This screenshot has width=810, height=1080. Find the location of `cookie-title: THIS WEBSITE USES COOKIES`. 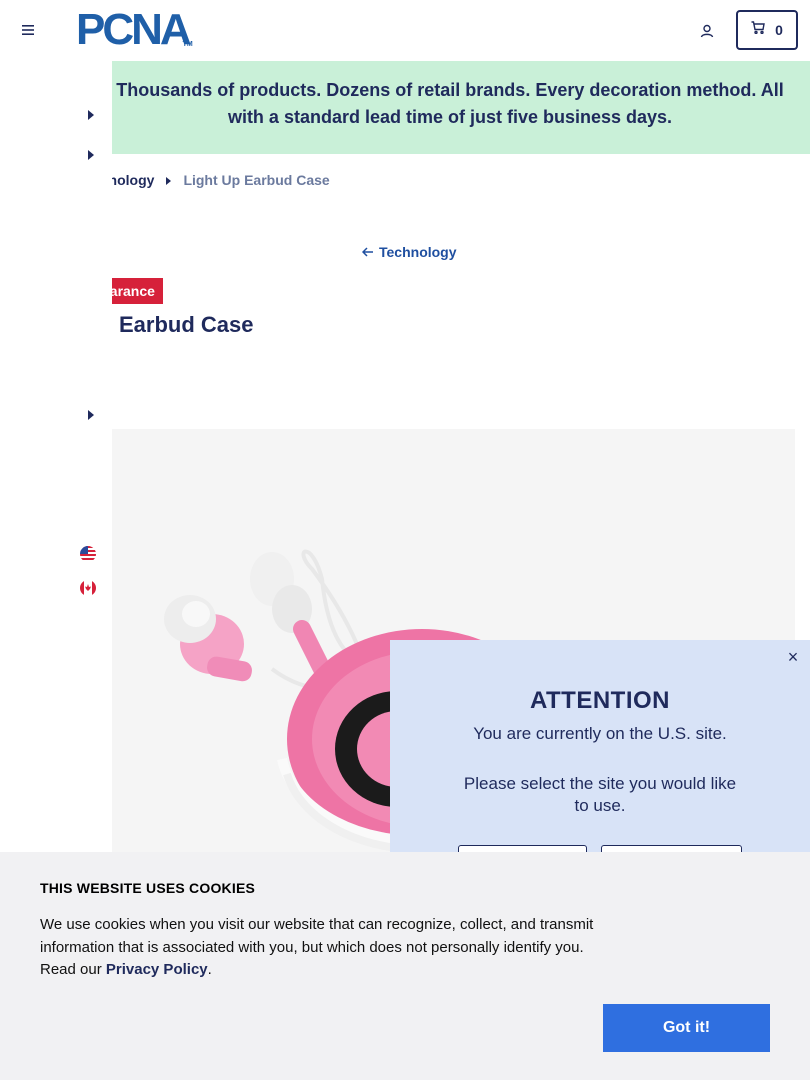

cookie-title: THIS WEBSITE USES COOKIES is located at coordinates (148, 888).